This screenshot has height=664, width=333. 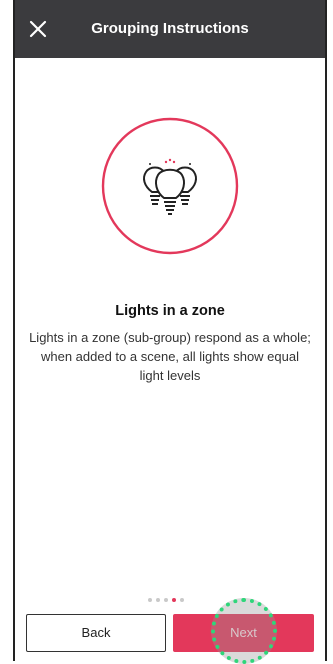 What do you see at coordinates (96, 633) in the screenshot?
I see `back-button: Back` at bounding box center [96, 633].